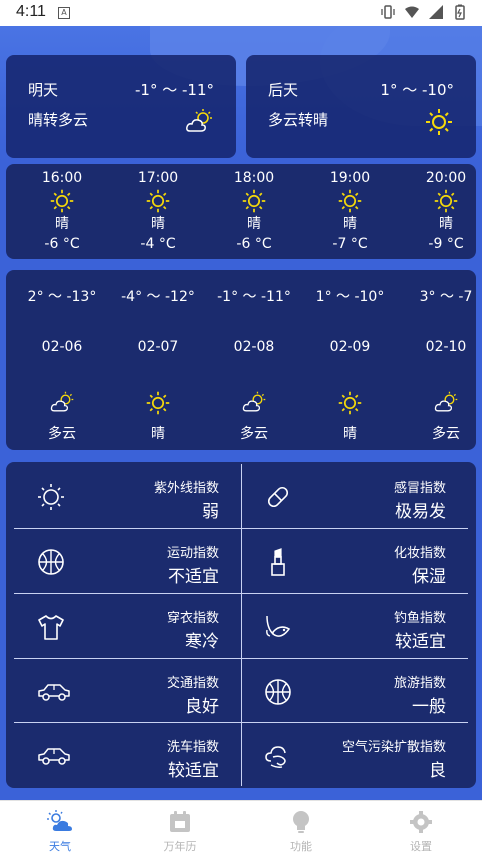  What do you see at coordinates (437, 771) in the screenshot?
I see `index-value: 良` at bounding box center [437, 771].